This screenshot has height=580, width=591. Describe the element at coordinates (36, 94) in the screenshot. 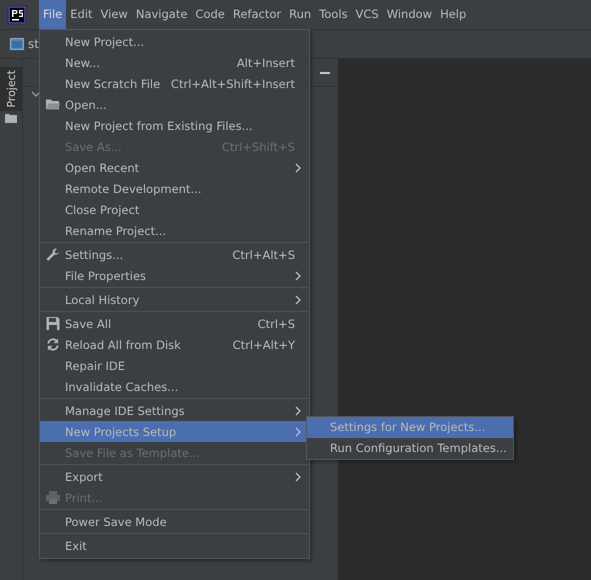

I see `chevron-down-icon` at that location.